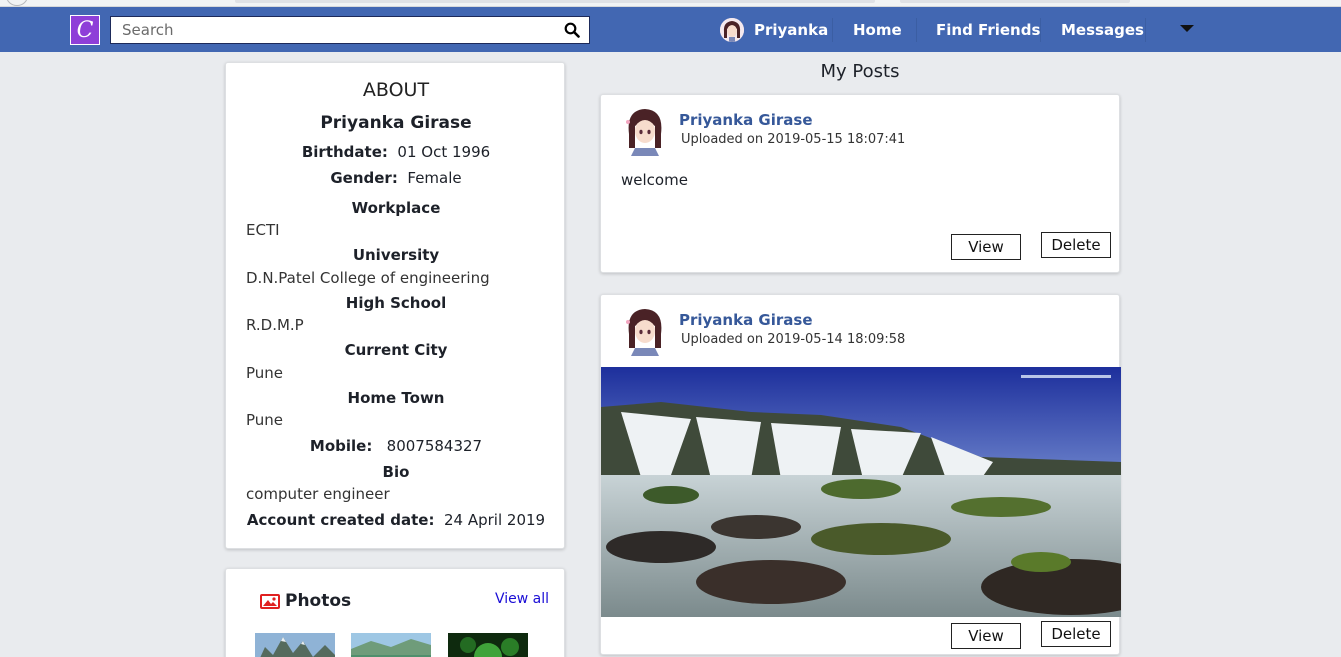  I want to click on search-box, so click(350, 30).